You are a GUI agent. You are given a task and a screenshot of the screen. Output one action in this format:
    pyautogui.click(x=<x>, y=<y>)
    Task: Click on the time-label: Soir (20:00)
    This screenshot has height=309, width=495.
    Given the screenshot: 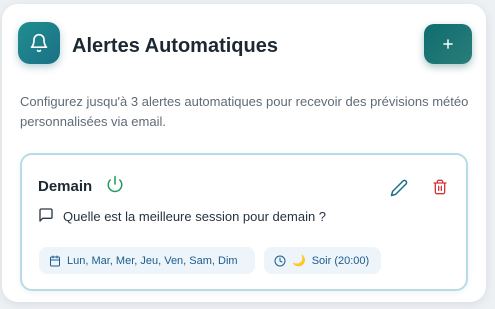 What is the action you would take?
    pyautogui.click(x=340, y=260)
    